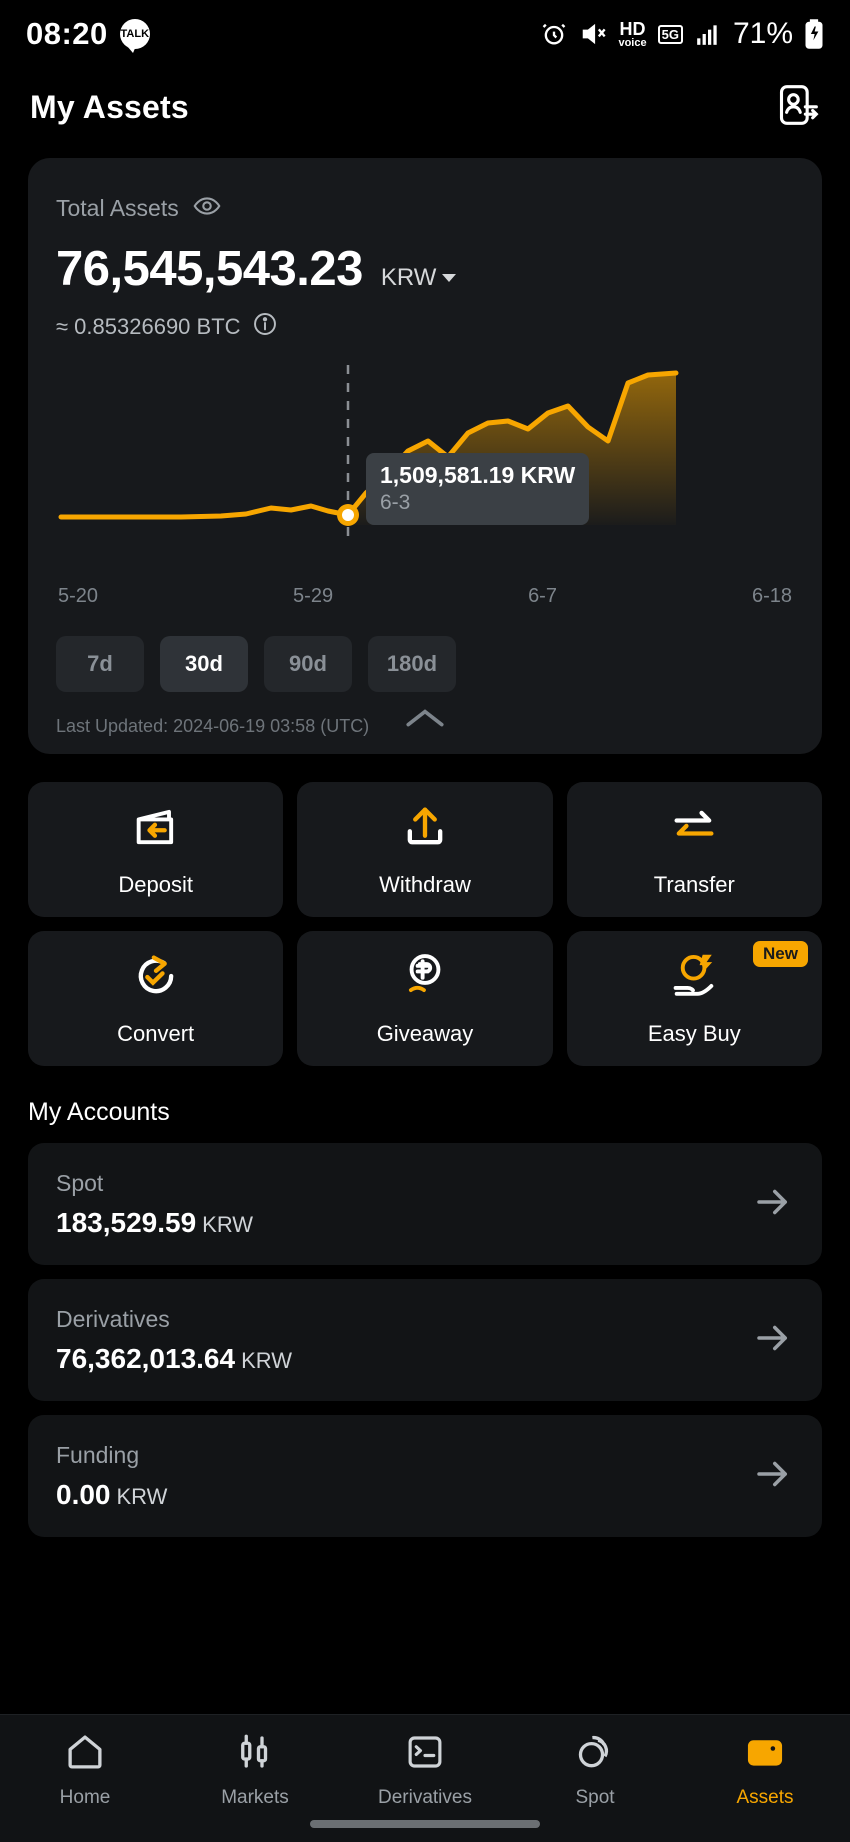 This screenshot has height=1842, width=850. Describe the element at coordinates (255, 1754) in the screenshot. I see `markets-candles-icon` at that location.